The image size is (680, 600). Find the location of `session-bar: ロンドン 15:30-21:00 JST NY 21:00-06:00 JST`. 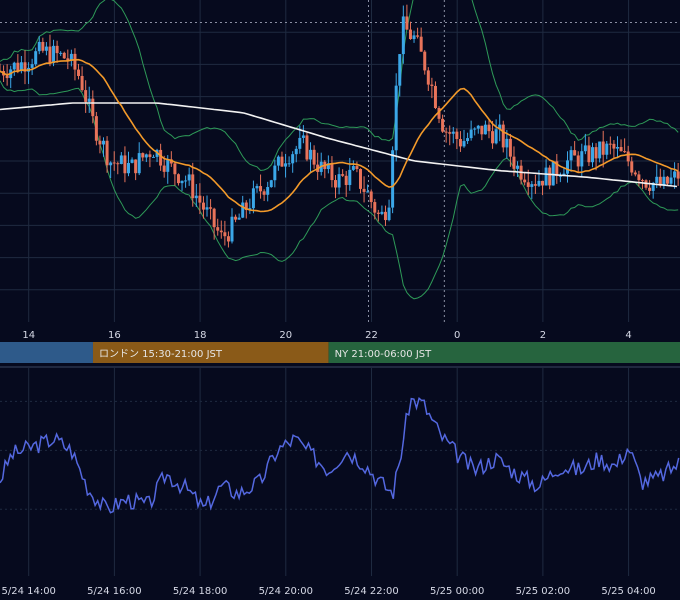

session-bar: ロンドン 15:30-21:00 JST NY 21:00-06:00 JST is located at coordinates (340, 352).